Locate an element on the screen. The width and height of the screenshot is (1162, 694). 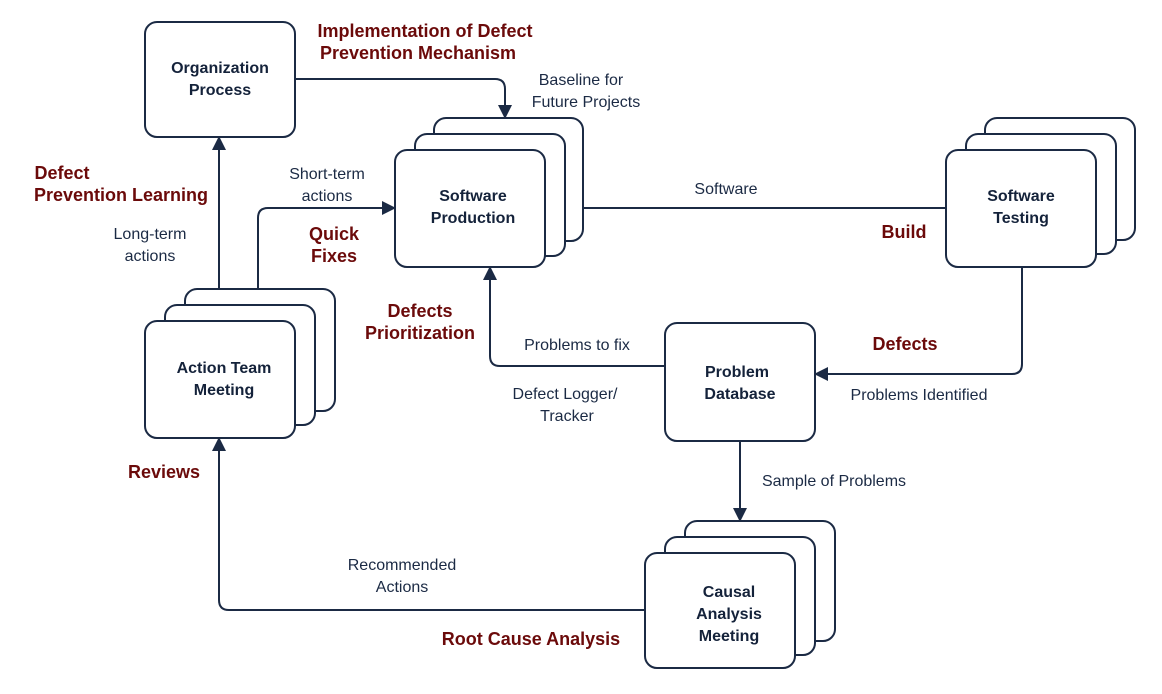
stage-learning: Prevention Learning is located at coordinates (121, 195).